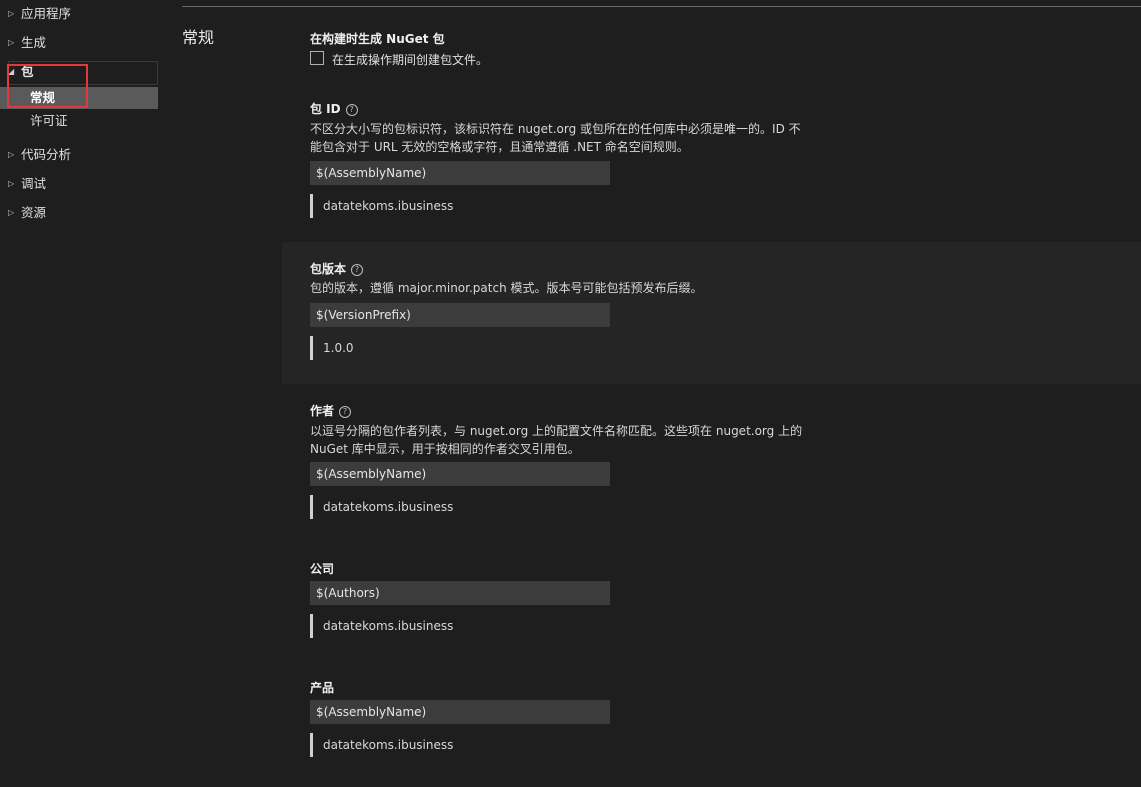 The width and height of the screenshot is (1141, 787). I want to click on checkbox-label: 在生成操作期间创建包文件。, so click(410, 59).